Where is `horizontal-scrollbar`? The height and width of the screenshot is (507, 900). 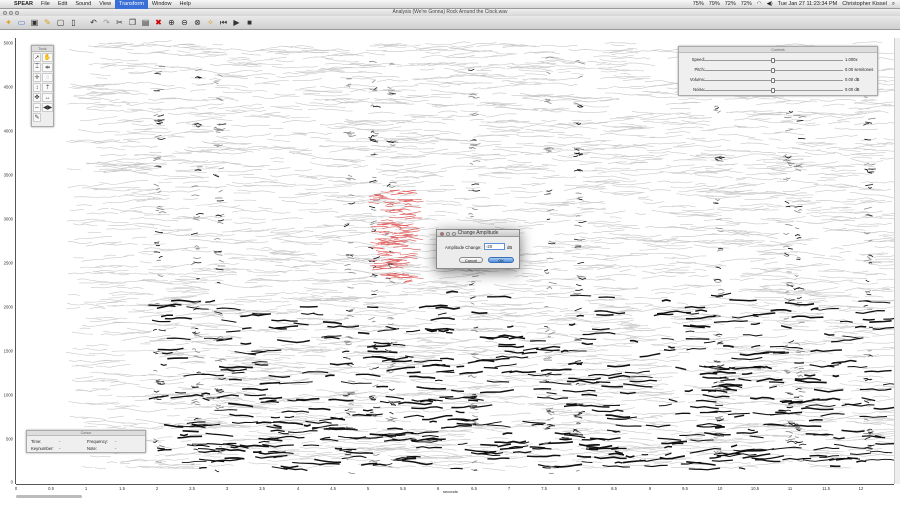
horizontal-scrollbar is located at coordinates (49, 496).